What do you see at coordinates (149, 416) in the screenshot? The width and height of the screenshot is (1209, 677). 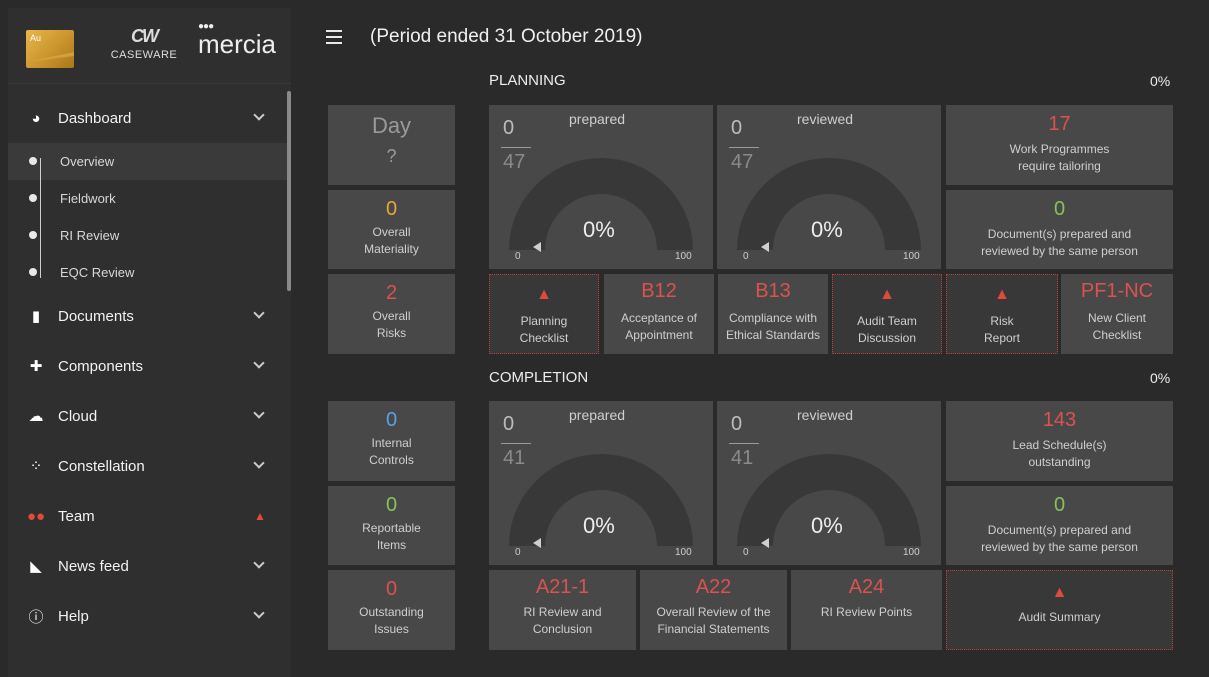 I see `sidebar-item-cloud: ☁ Cloud` at bounding box center [149, 416].